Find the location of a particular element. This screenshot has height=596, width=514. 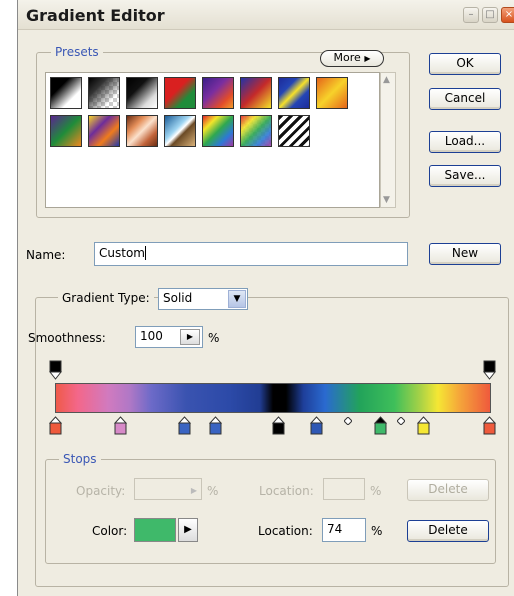

name-label: Name: is located at coordinates (46, 255).